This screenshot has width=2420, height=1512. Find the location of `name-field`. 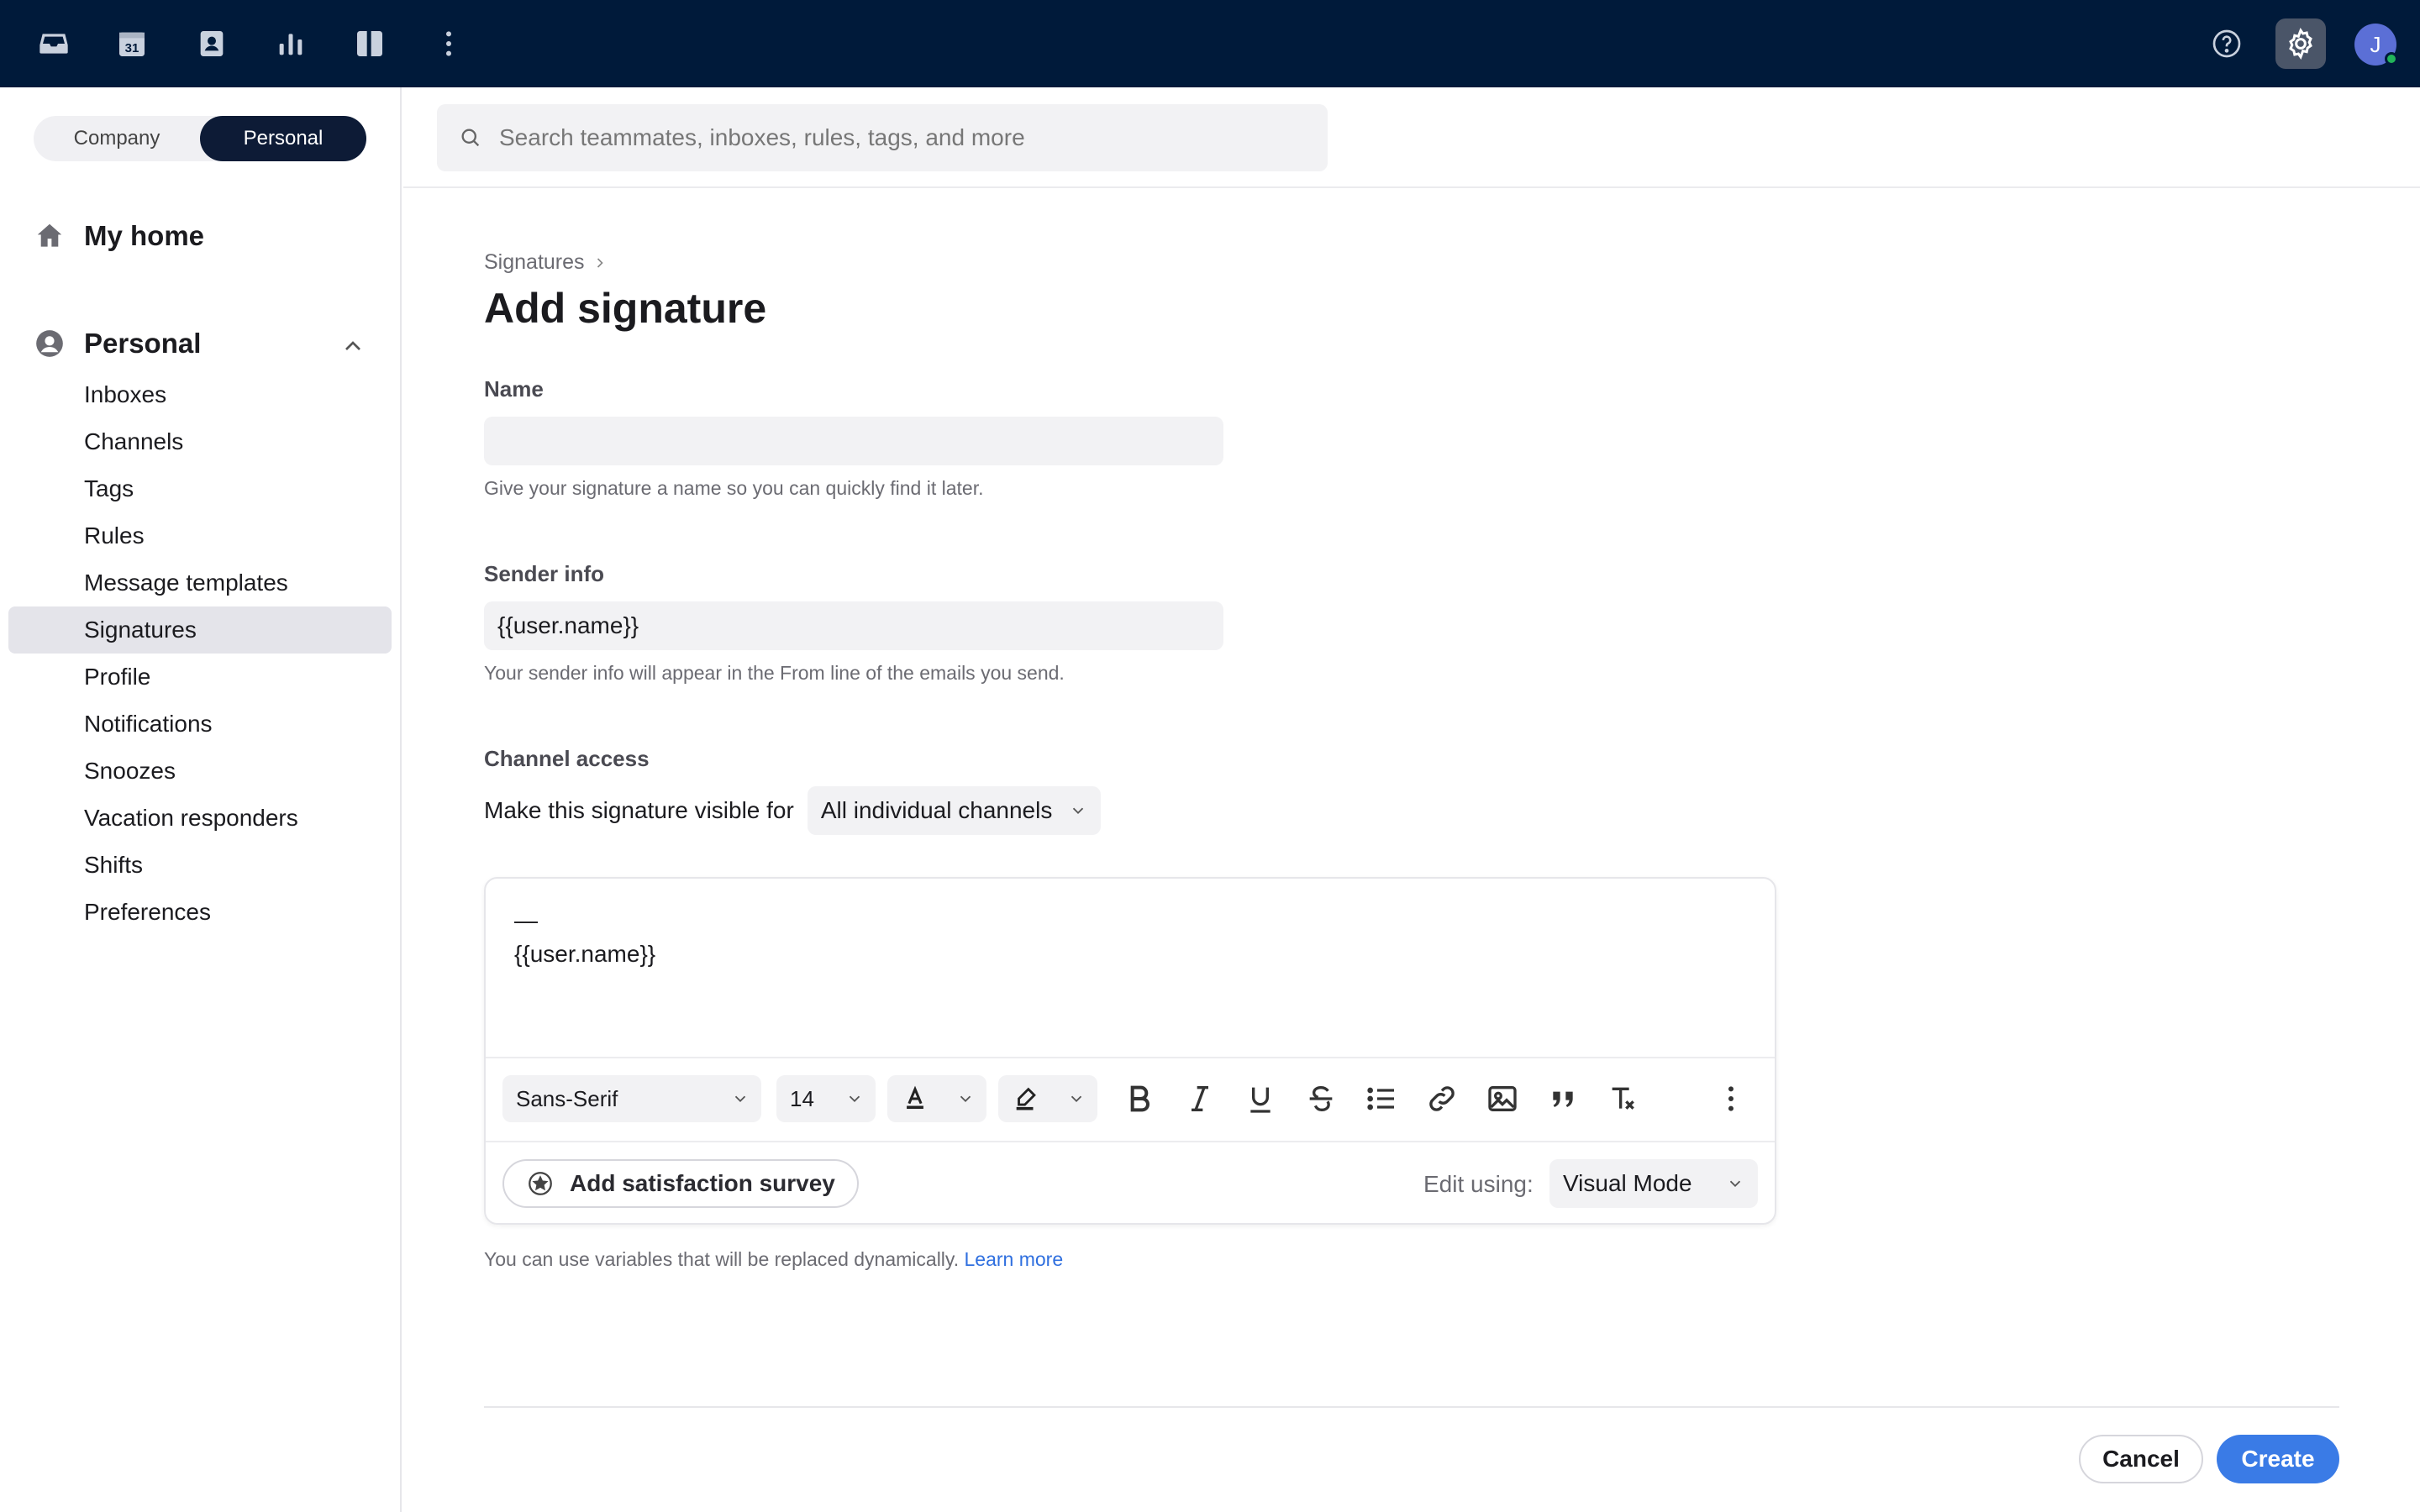

name-field is located at coordinates (854, 441).